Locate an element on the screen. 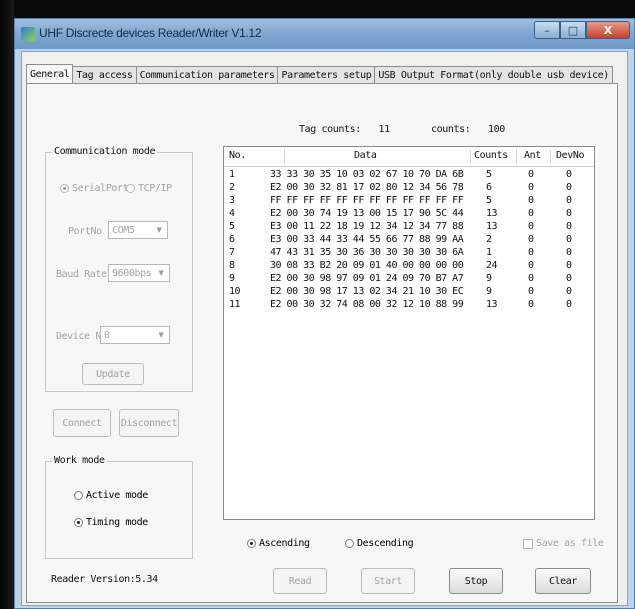 The width and height of the screenshot is (635, 609). table-row: 4 E2 00 30 74 19 13 00 15 17 90 5C 44 13 0 0 is located at coordinates (409, 214).